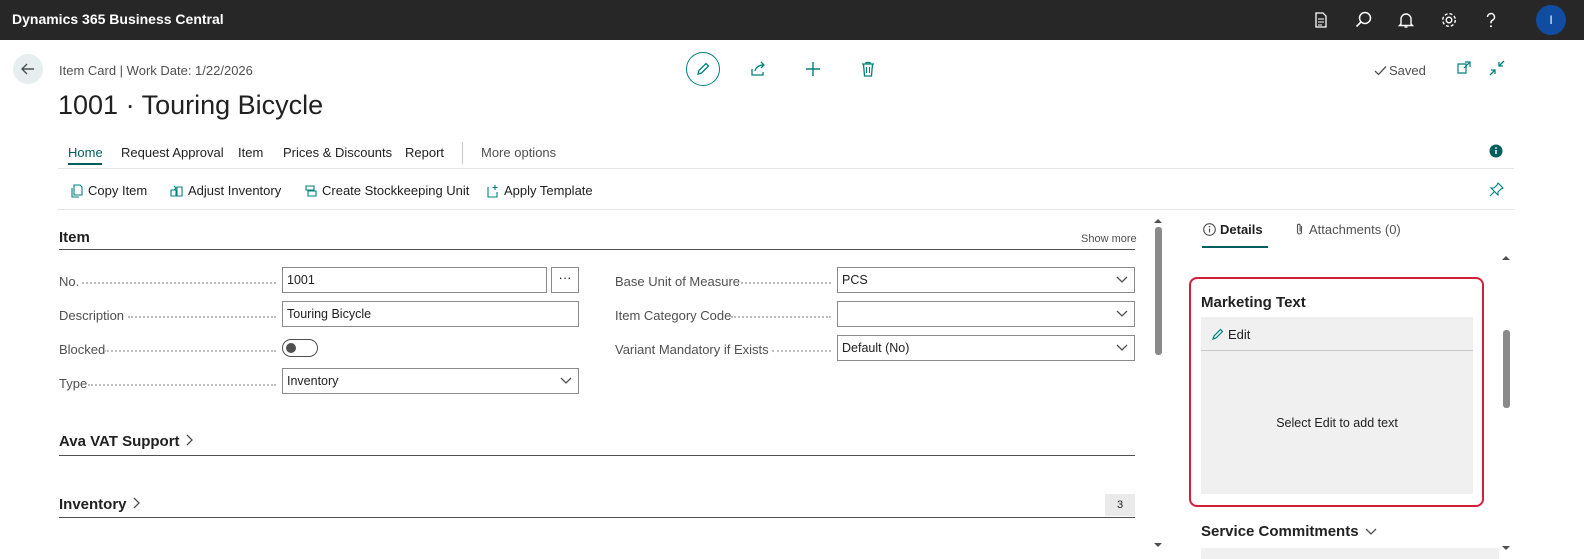 The height and width of the screenshot is (559, 1584). What do you see at coordinates (1350, 553) in the screenshot?
I see `service-commitments-pane` at bounding box center [1350, 553].